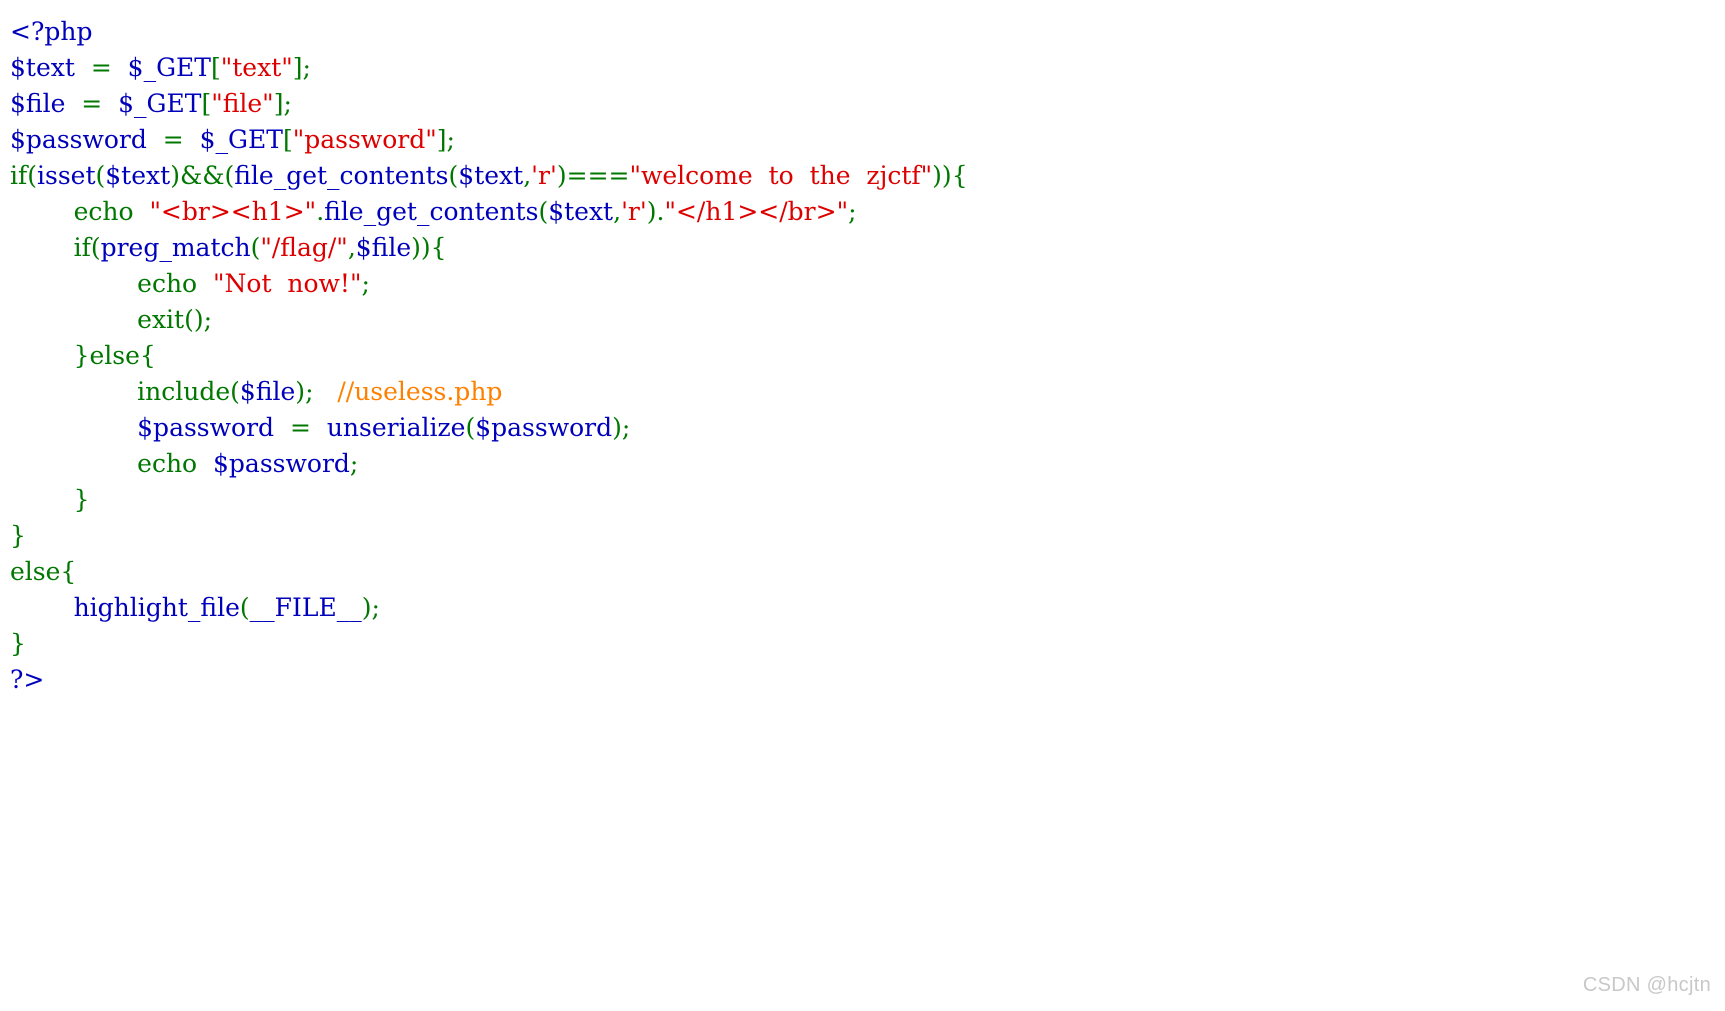 The height and width of the screenshot is (1011, 1725). What do you see at coordinates (489, 572) in the screenshot?
I see `code-line: else{` at bounding box center [489, 572].